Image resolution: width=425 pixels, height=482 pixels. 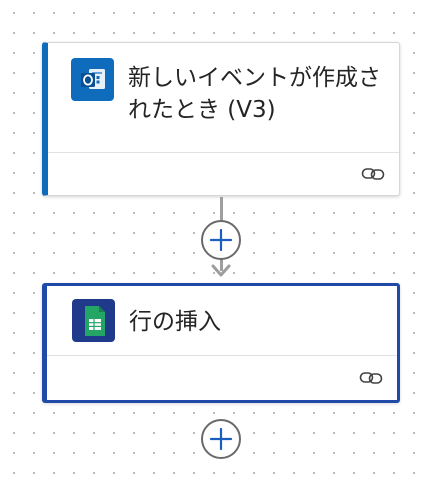 I want to click on spreadsheet-table-icon, so click(x=93, y=320).